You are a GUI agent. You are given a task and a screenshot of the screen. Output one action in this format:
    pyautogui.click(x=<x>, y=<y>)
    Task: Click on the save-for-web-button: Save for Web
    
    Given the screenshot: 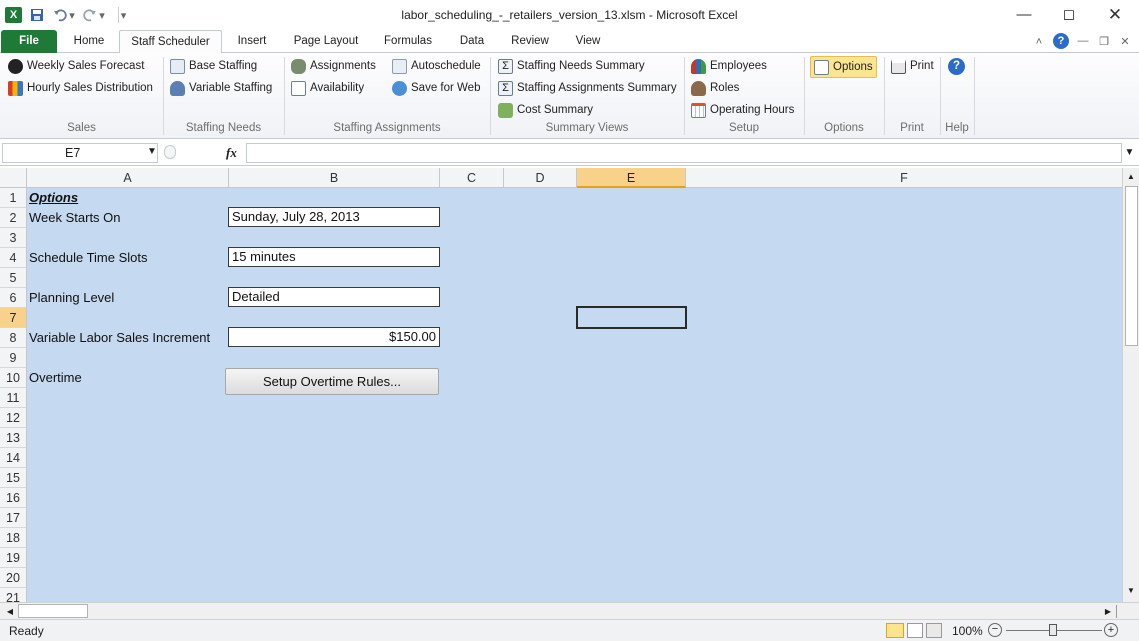 What is the action you would take?
    pyautogui.click(x=436, y=88)
    